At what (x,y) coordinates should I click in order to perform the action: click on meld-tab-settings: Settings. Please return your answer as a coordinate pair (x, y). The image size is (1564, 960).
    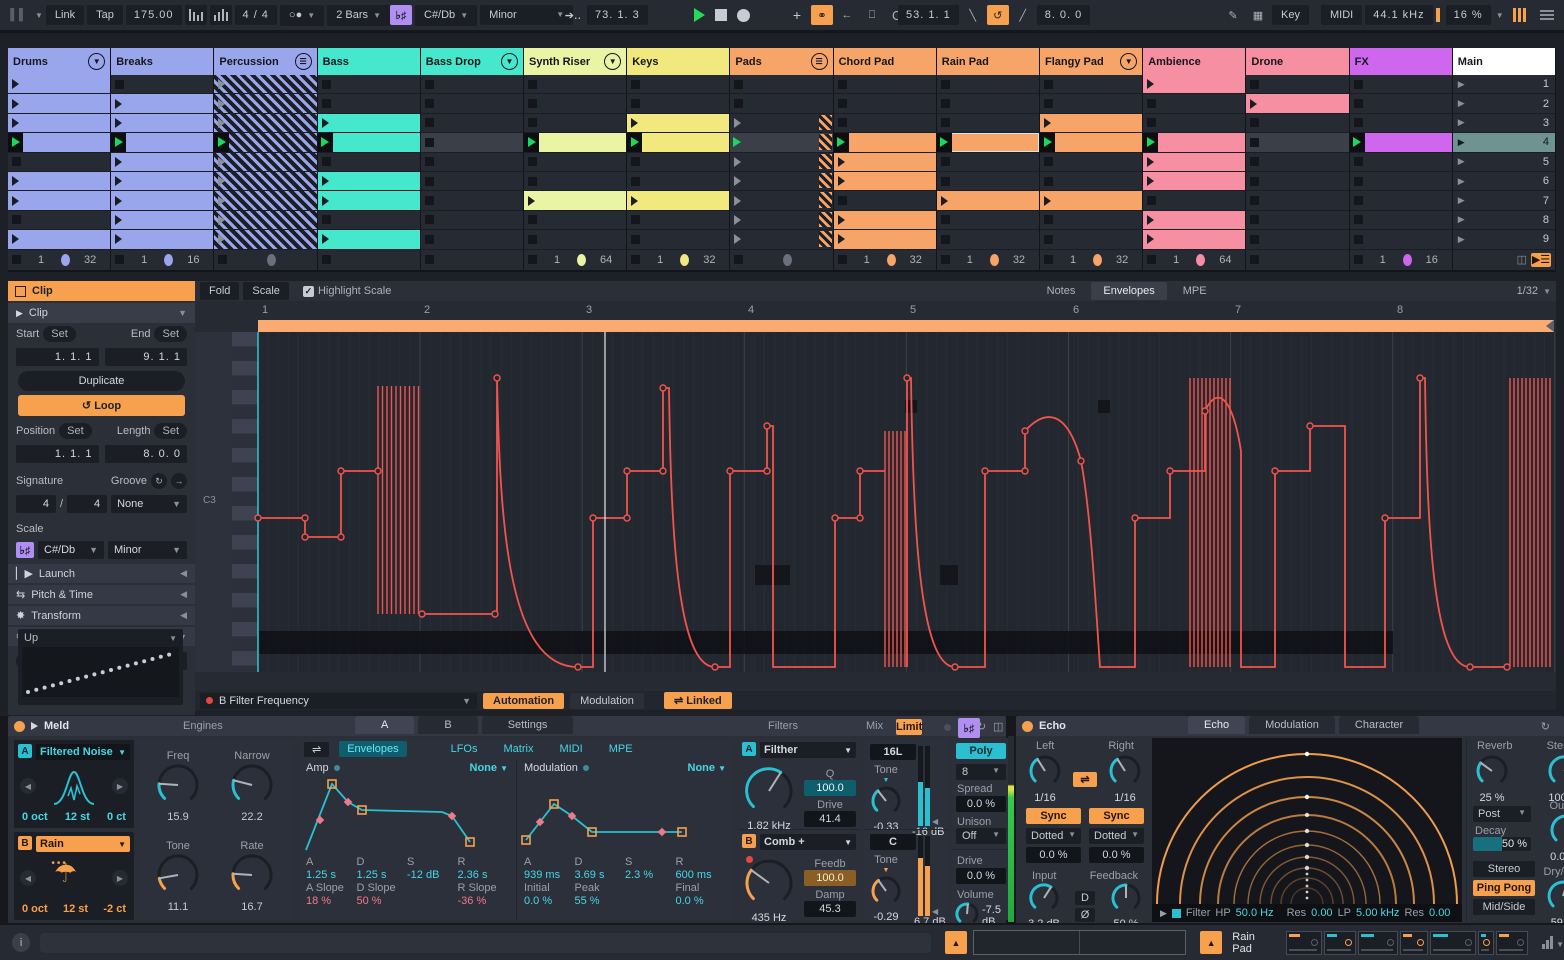
    Looking at the image, I should click on (527, 725).